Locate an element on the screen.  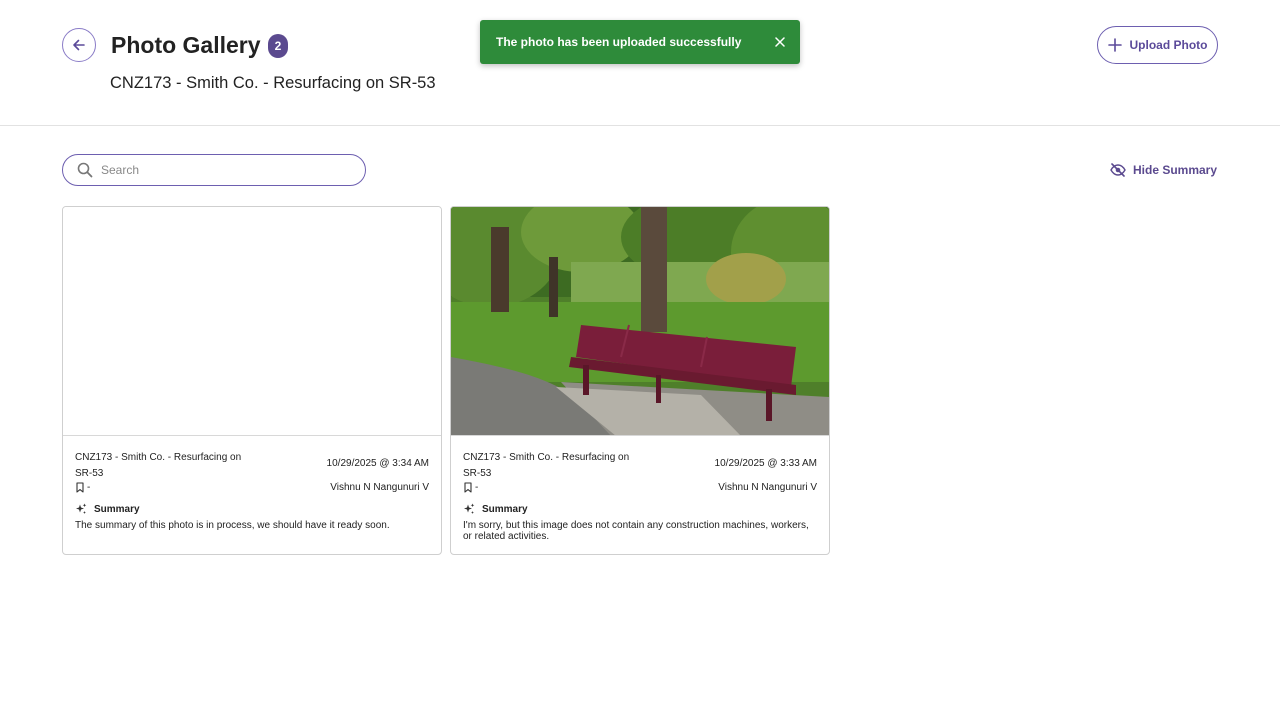
upload-photo-label: Upload Photo is located at coordinates (1168, 45).